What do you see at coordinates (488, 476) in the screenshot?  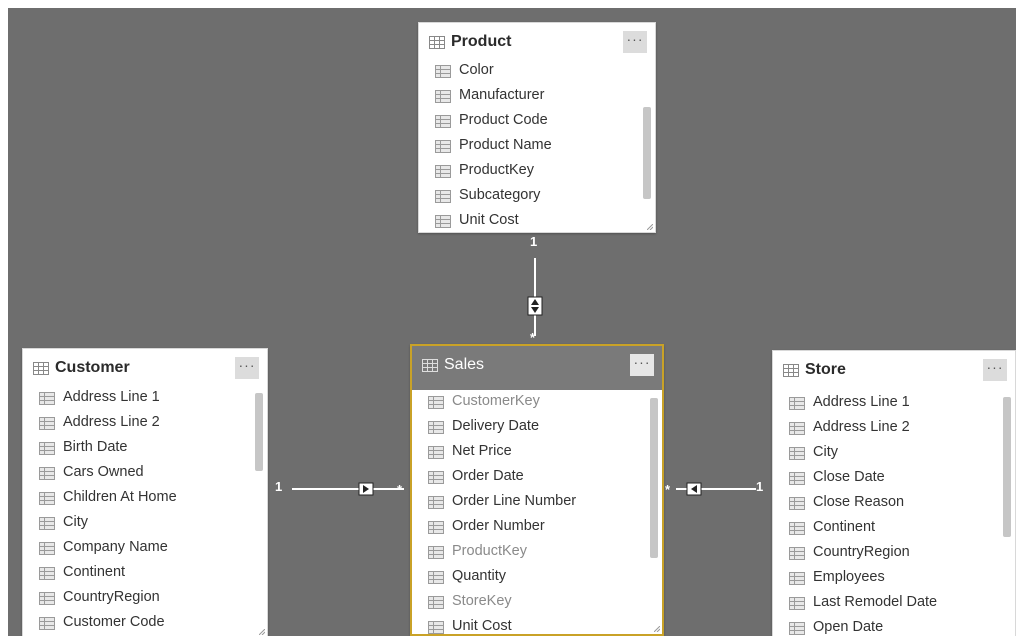 I see `field-label: Order Date` at bounding box center [488, 476].